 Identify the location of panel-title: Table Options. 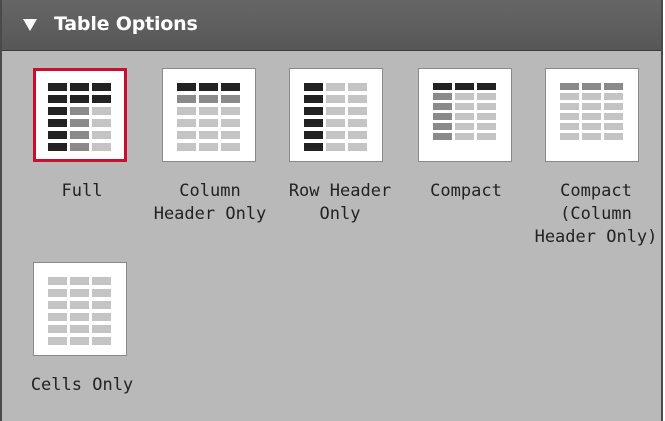
(126, 24).